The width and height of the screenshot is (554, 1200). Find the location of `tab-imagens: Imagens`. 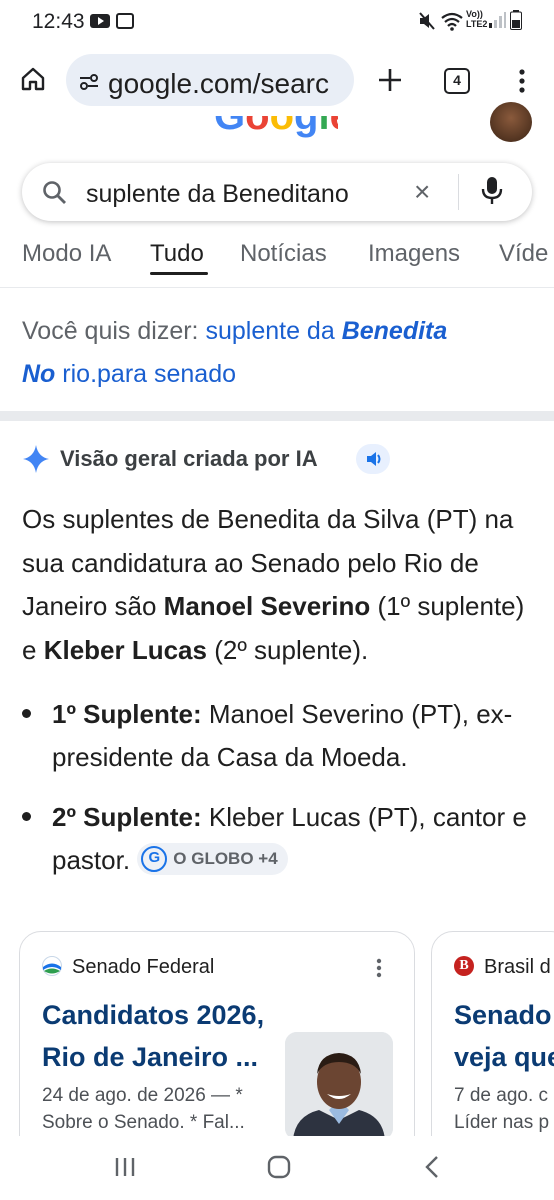

tab-imagens: Imagens is located at coordinates (414, 254).